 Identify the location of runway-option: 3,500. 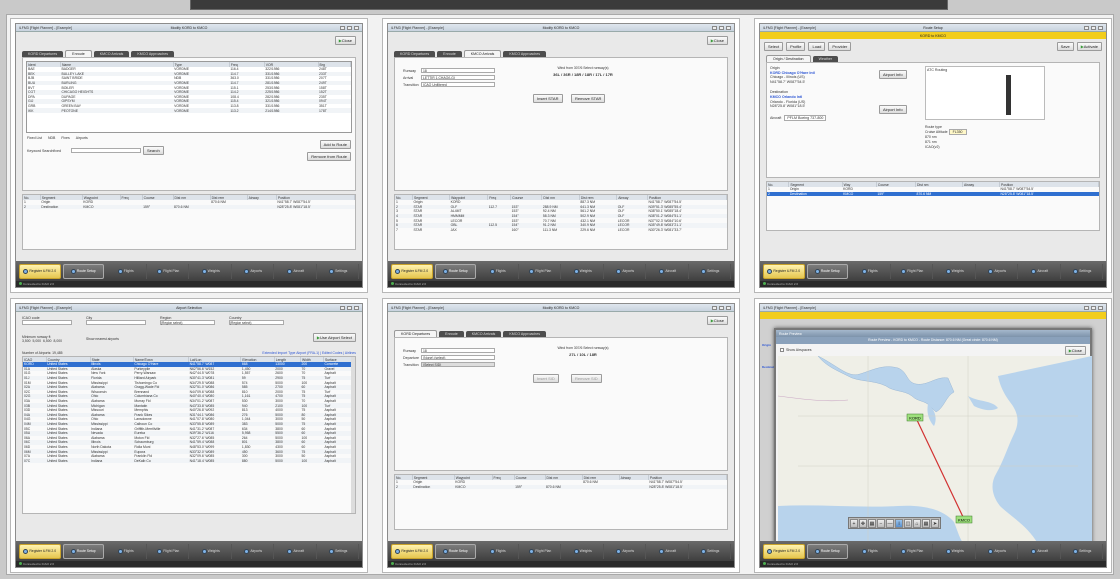
(26, 341).